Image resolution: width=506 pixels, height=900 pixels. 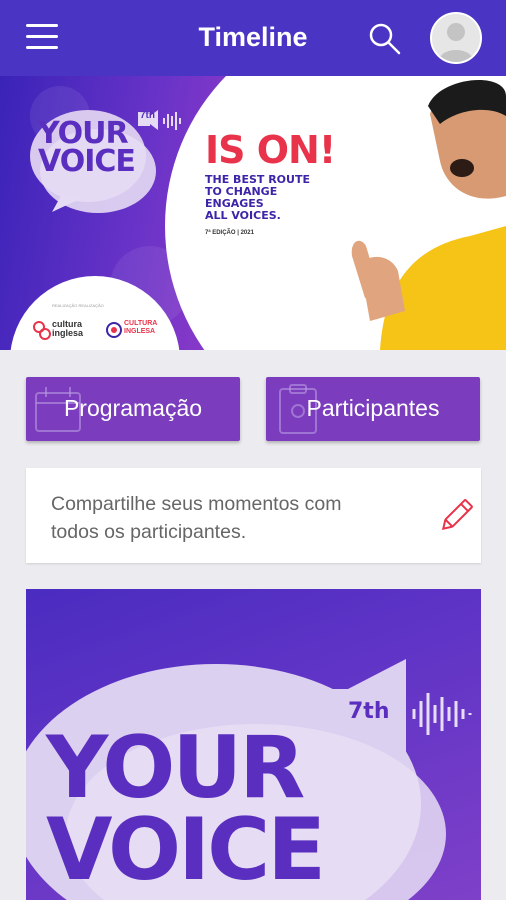 I want to click on banner-edition-badge: 7th, so click(x=147, y=115).